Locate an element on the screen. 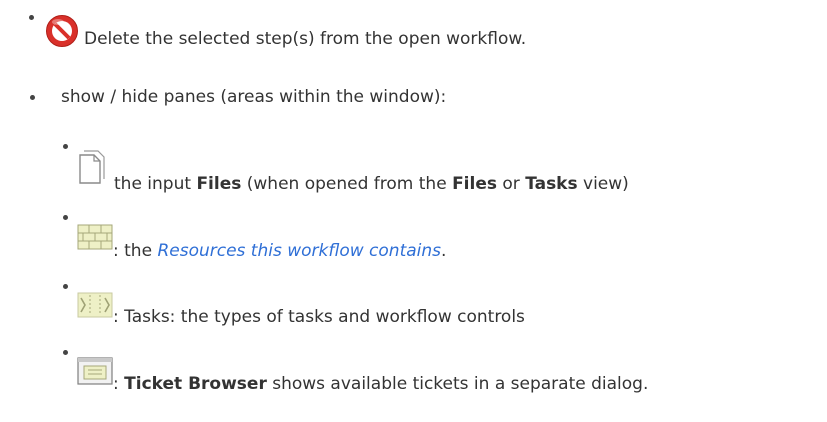  files-view-bold: Files is located at coordinates (474, 184).